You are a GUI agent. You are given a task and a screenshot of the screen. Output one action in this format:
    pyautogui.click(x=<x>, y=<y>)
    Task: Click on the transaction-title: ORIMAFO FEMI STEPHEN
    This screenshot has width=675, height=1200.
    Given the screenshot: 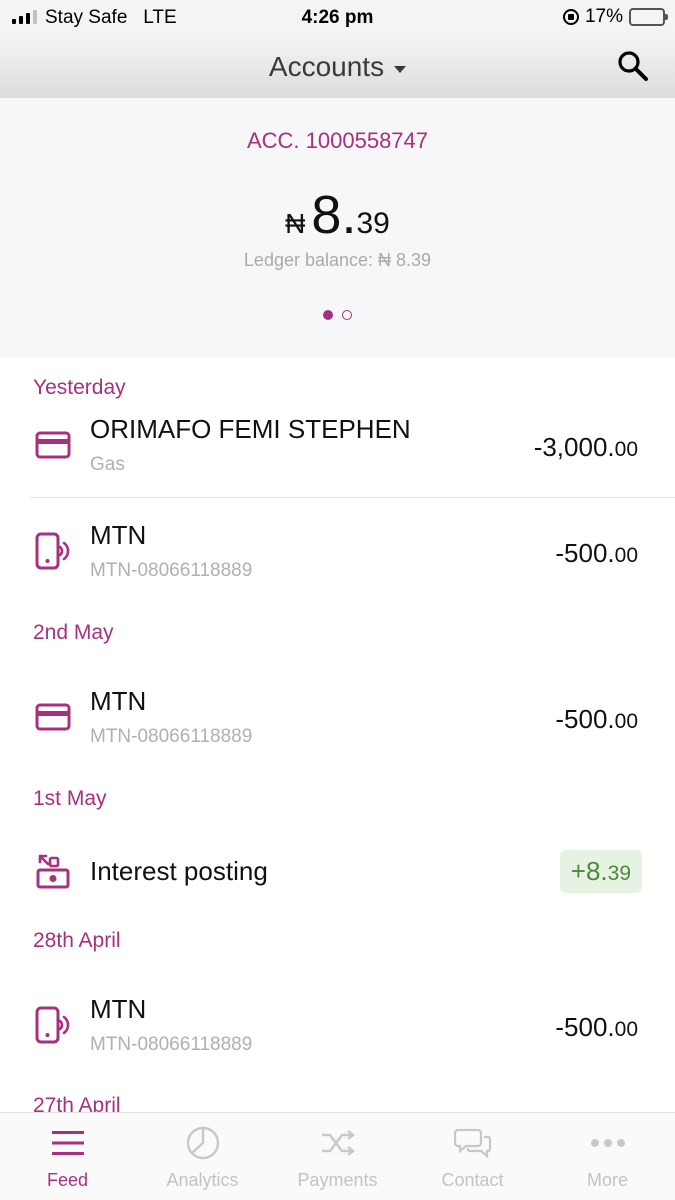 What is the action you would take?
    pyautogui.click(x=250, y=429)
    